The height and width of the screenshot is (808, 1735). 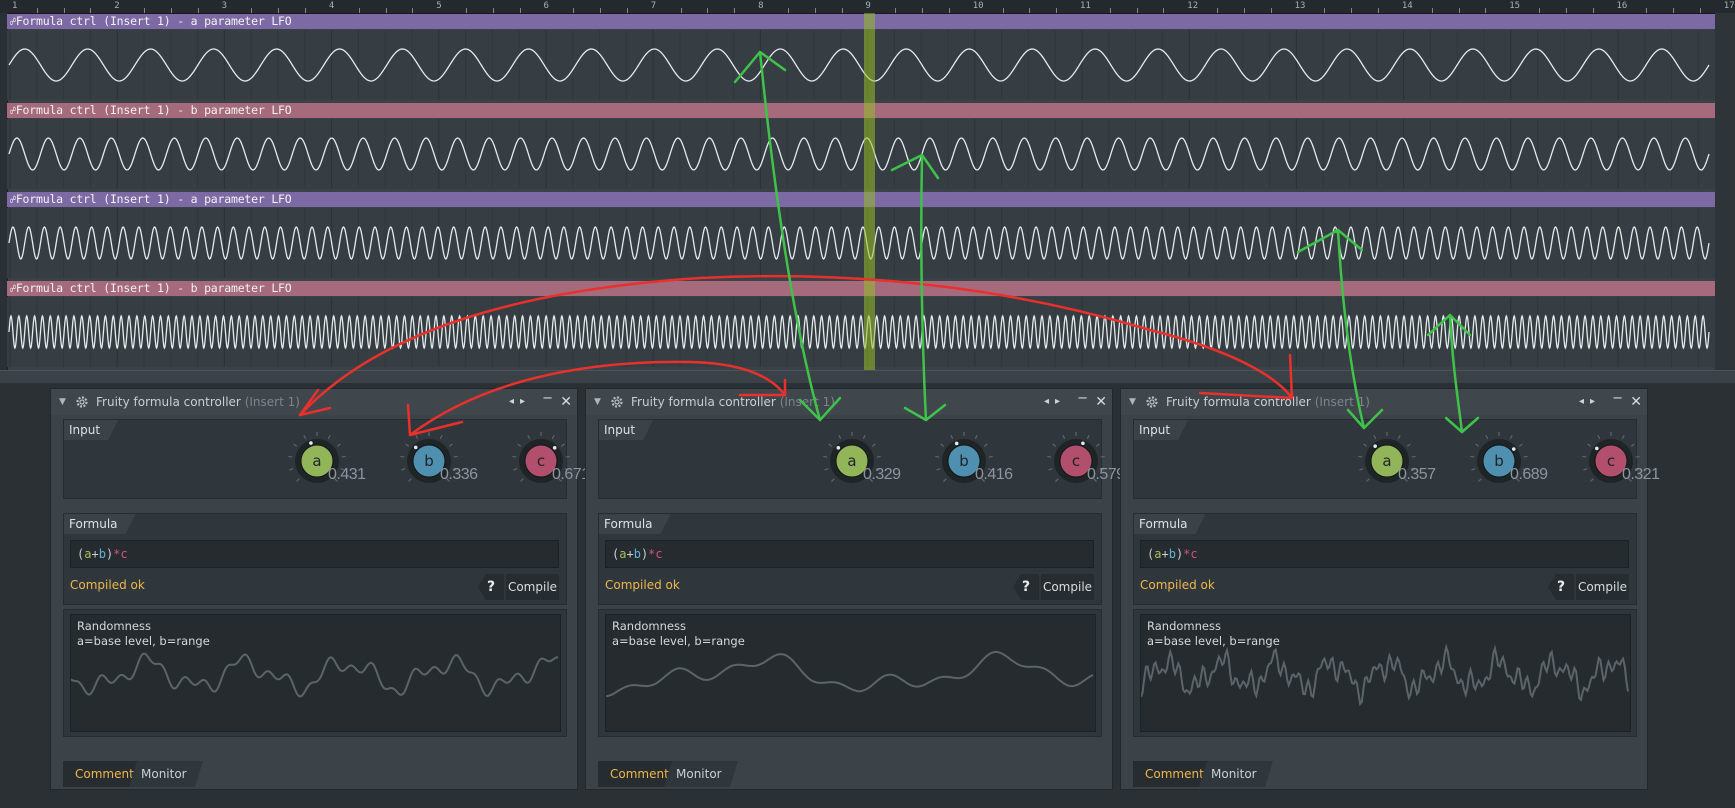 I want to click on input-section: Input a 0.329 b 0.416 c 0.579, so click(x=861, y=459).